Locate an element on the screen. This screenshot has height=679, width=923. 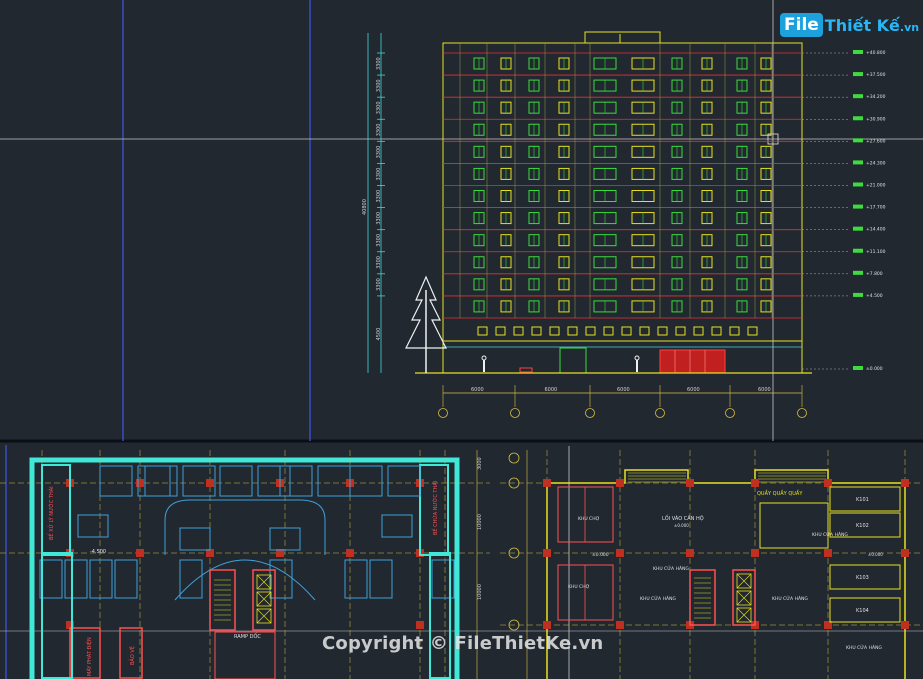
label-shop-2: KHU CỬA HÀNG is located at coordinates (658, 598).